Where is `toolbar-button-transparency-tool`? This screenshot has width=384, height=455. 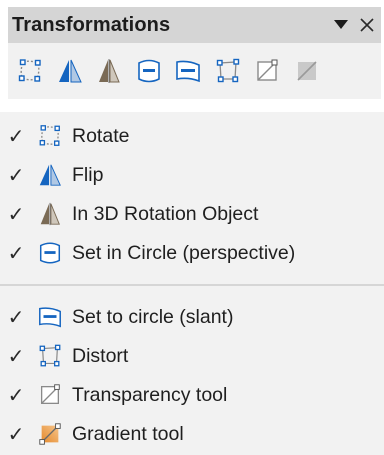
toolbar-button-transparency-tool is located at coordinates (267, 71).